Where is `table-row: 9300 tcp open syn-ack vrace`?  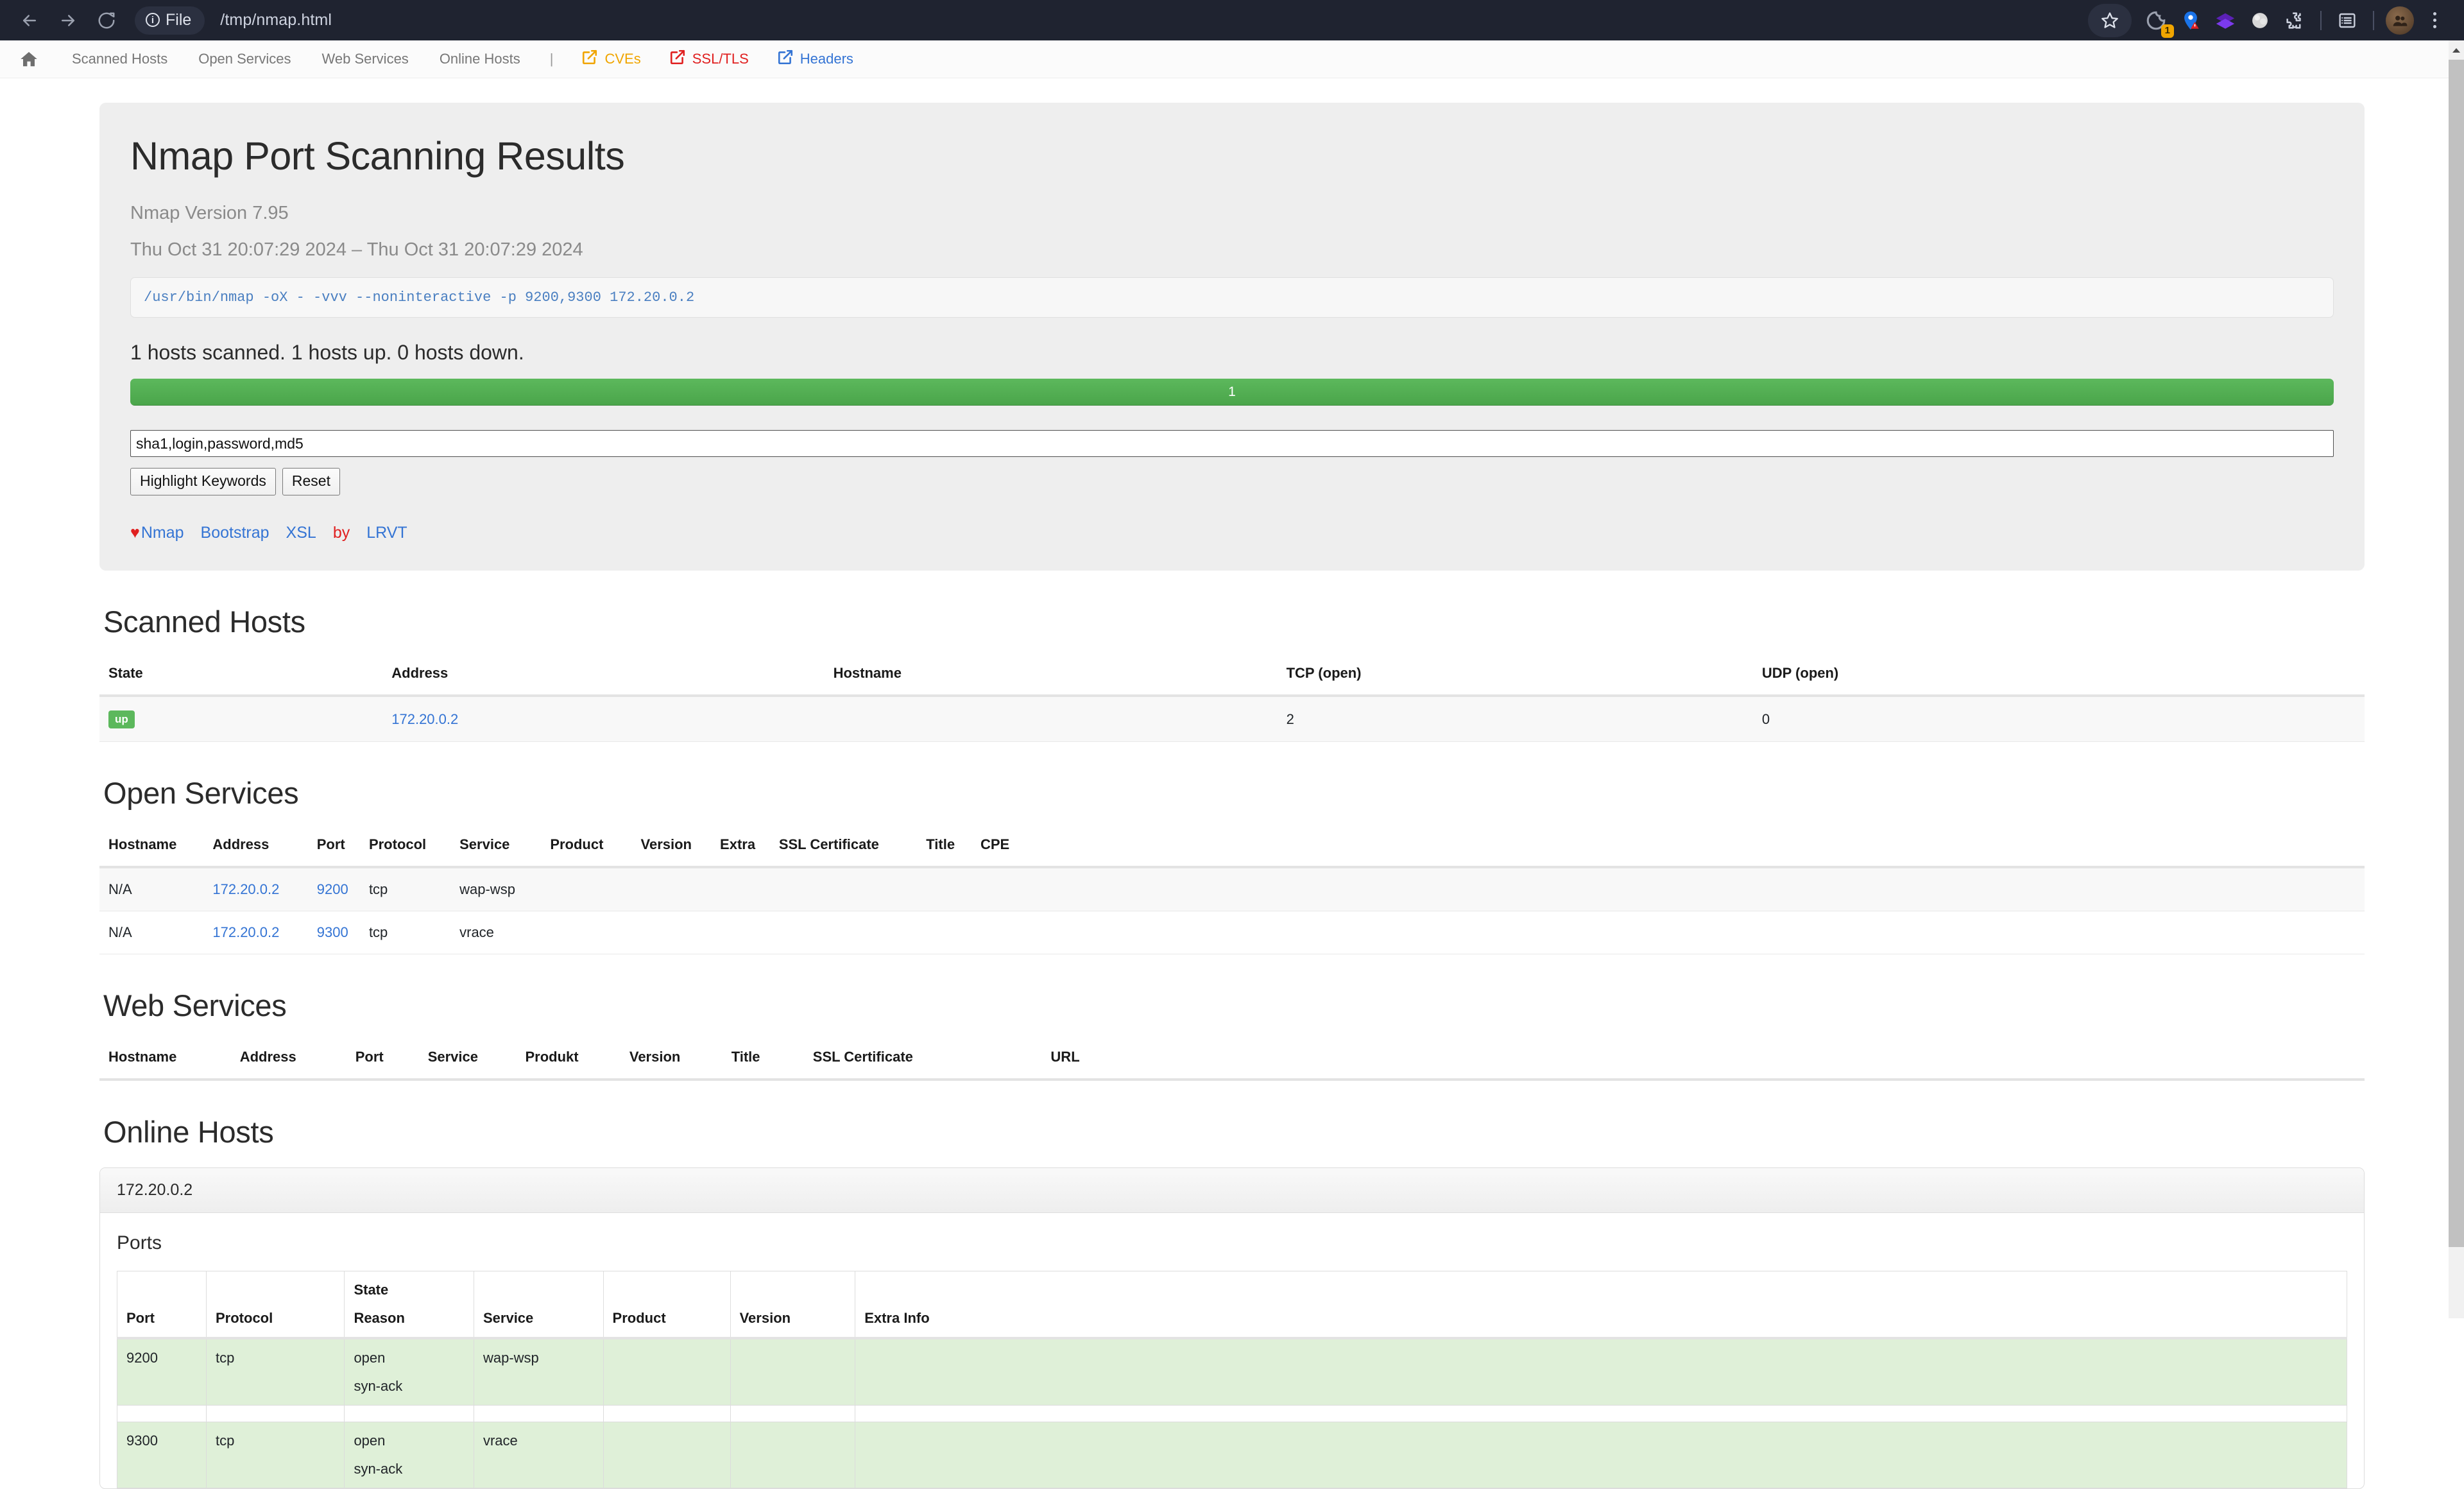 table-row: 9300 tcp open syn-ack vrace is located at coordinates (1232, 1455).